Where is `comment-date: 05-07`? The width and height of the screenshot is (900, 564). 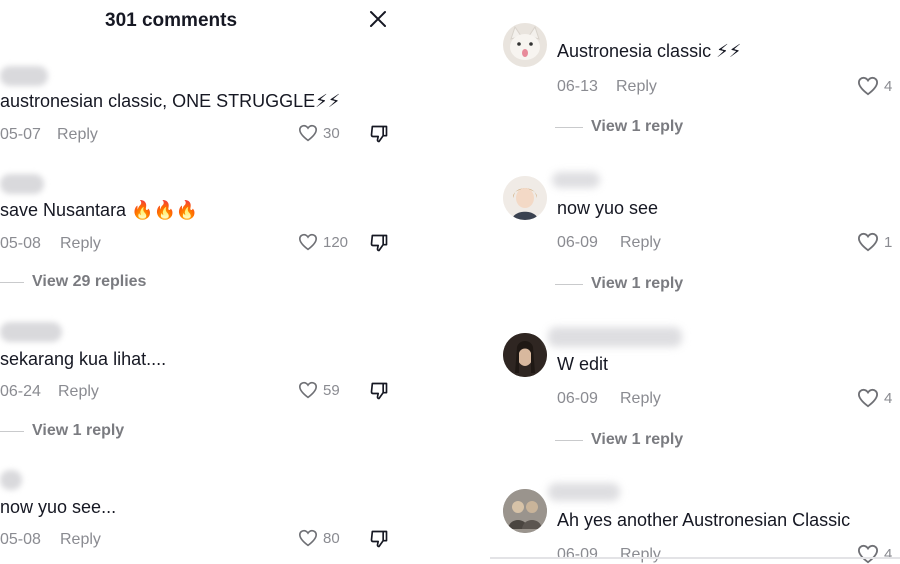 comment-date: 05-07 is located at coordinates (20, 134).